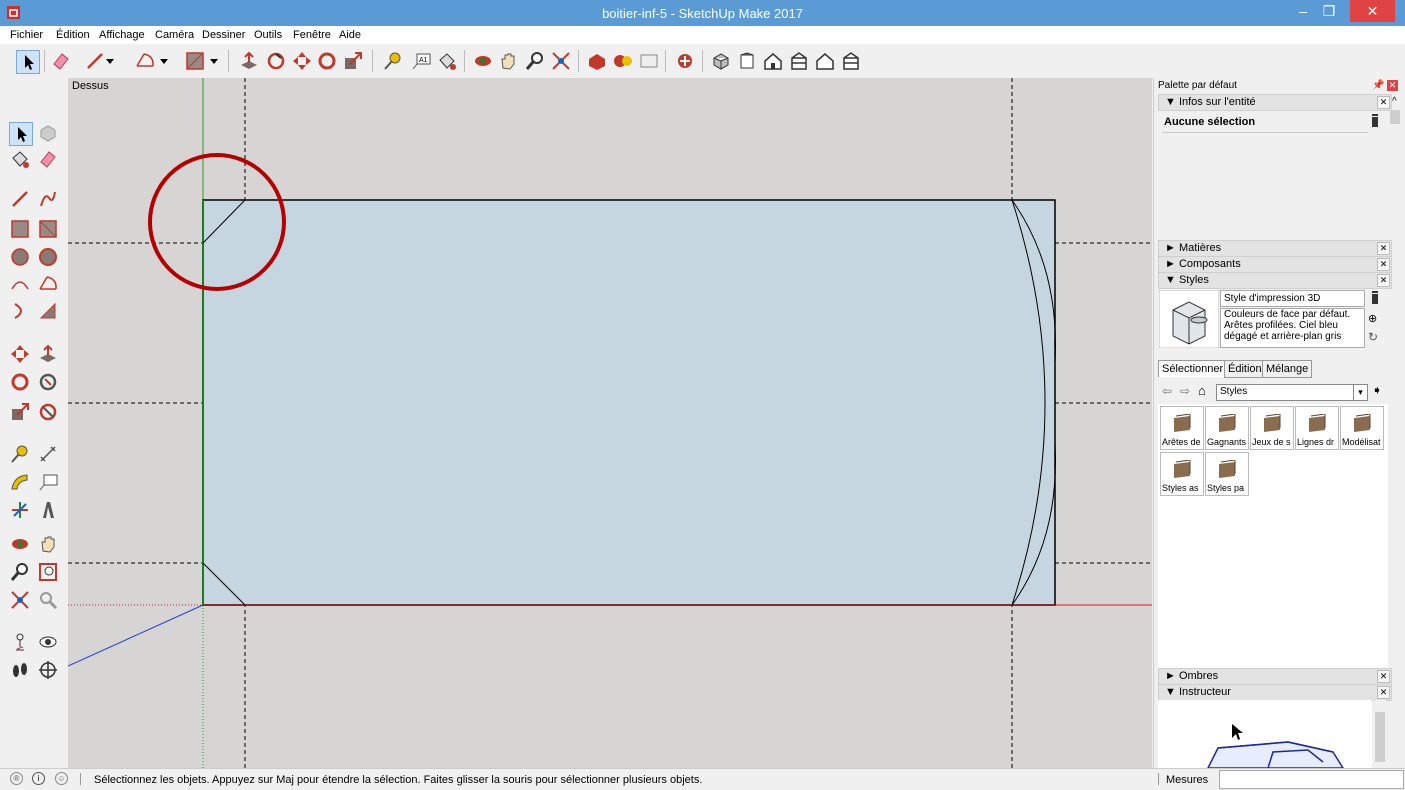  Describe the element at coordinates (1245, 369) in the screenshot. I see `tab-edition: Édition` at that location.